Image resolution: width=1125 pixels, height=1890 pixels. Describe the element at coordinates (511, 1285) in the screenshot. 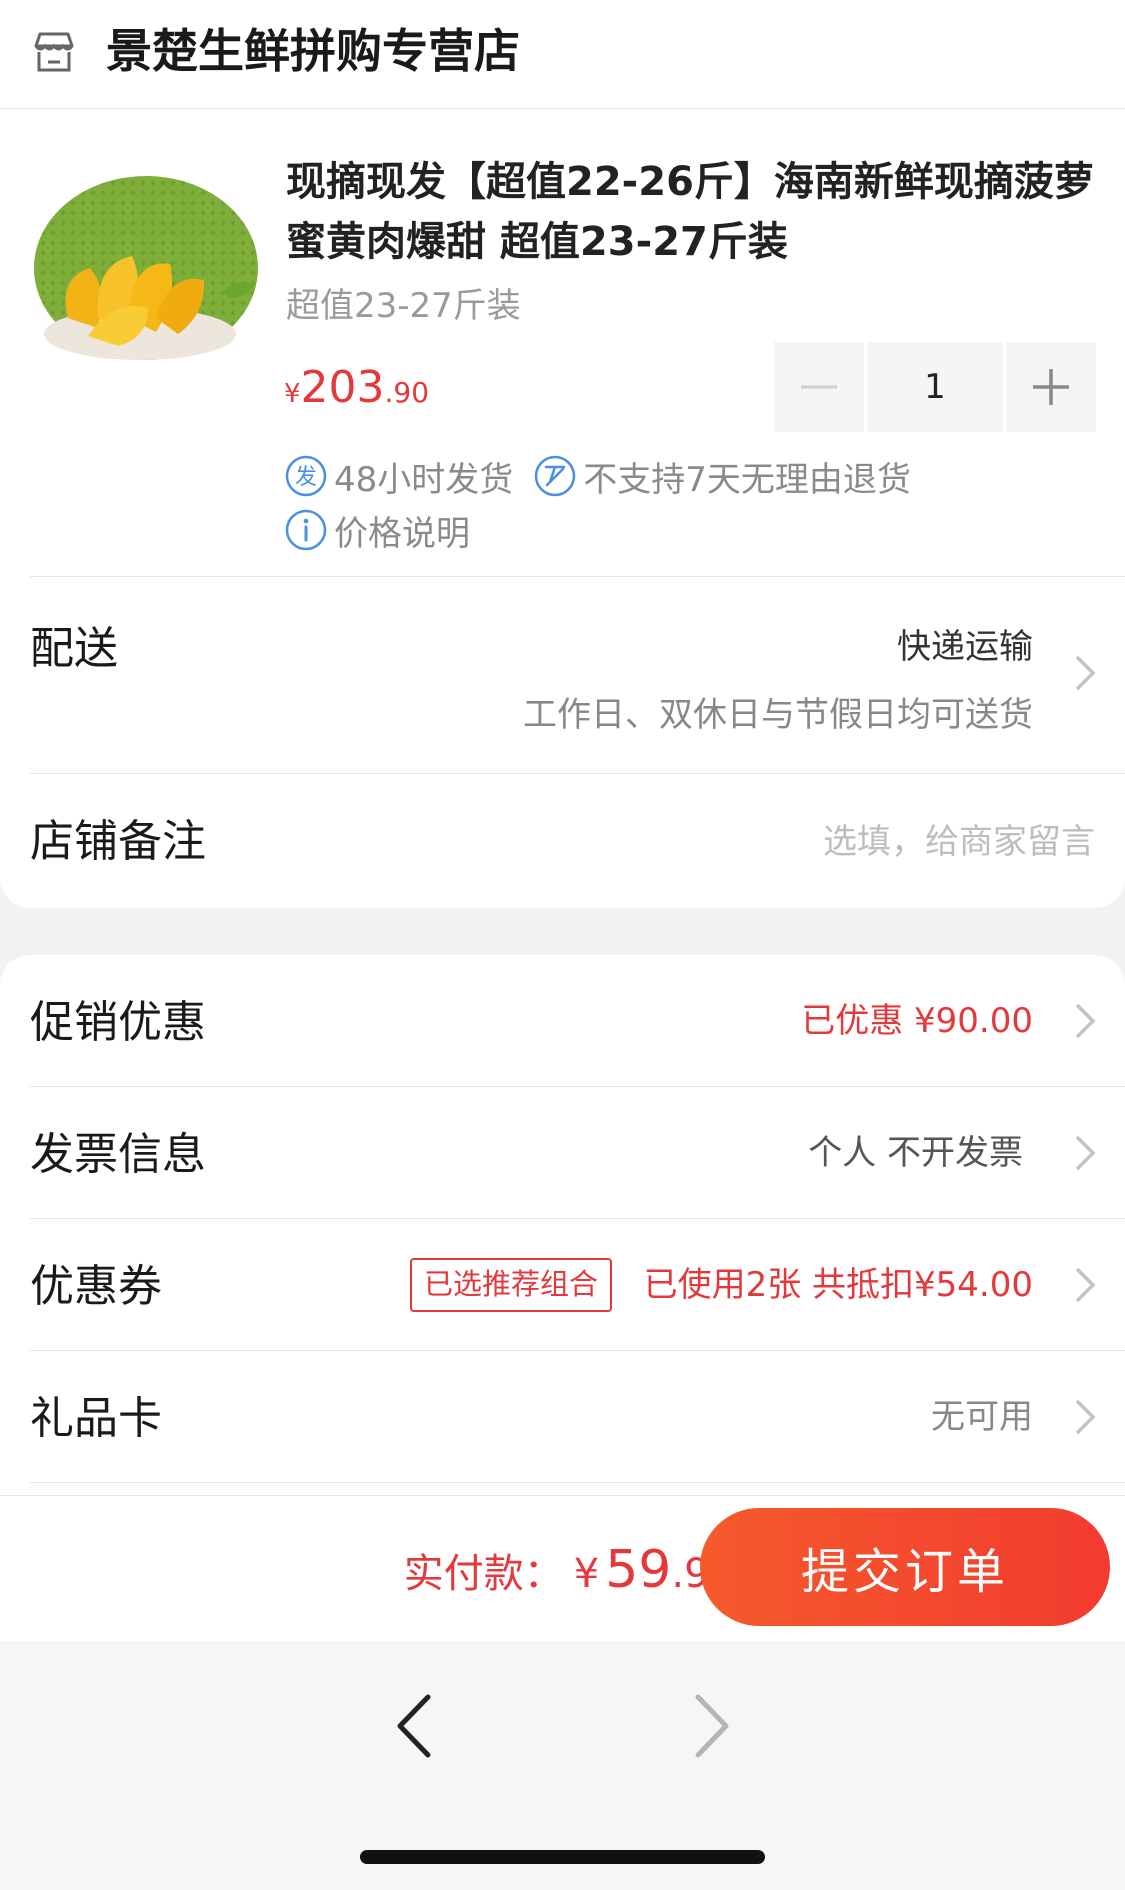

I see `coupon-recommended-badge: 已选推荐组合` at that location.